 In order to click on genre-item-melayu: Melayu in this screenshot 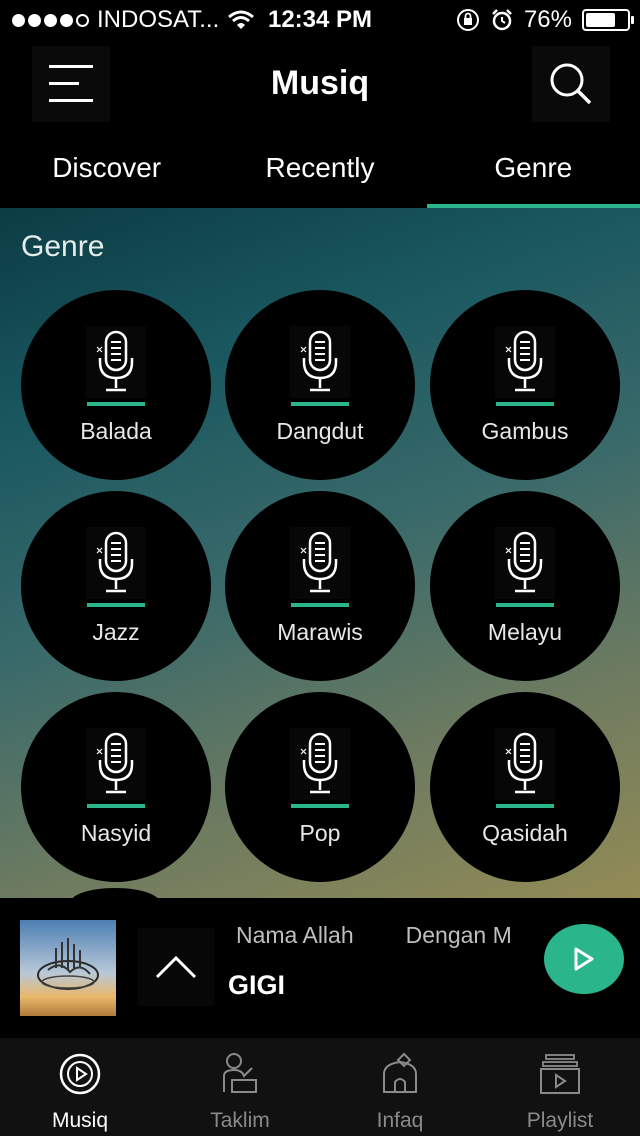, I will do `click(525, 586)`.